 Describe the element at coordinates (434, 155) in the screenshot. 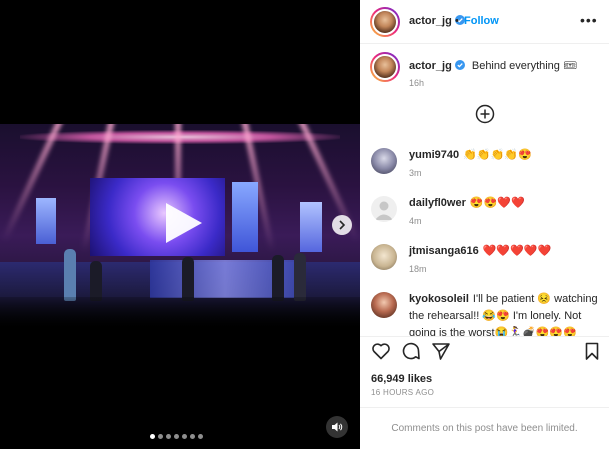

I see `comment-username: yumi9740` at that location.